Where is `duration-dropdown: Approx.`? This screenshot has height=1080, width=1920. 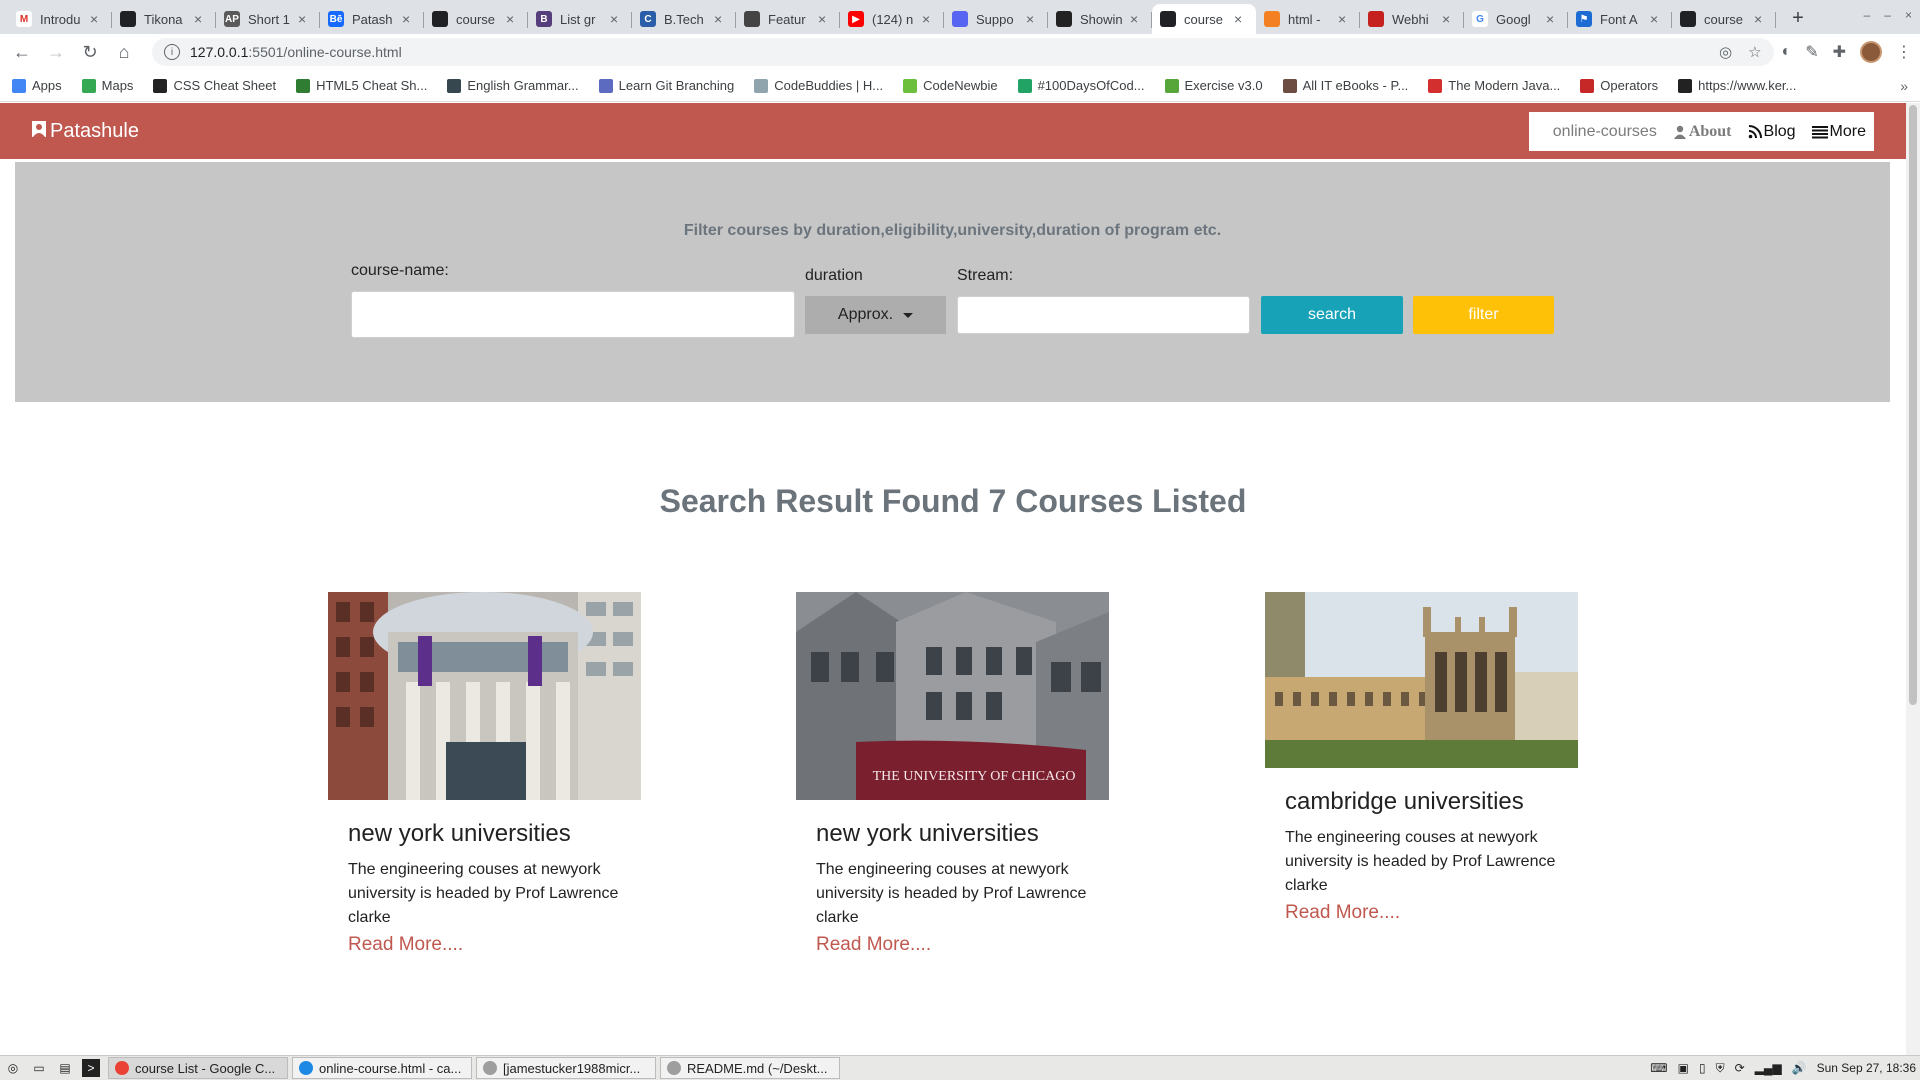
duration-dropdown: Approx. is located at coordinates (875, 315).